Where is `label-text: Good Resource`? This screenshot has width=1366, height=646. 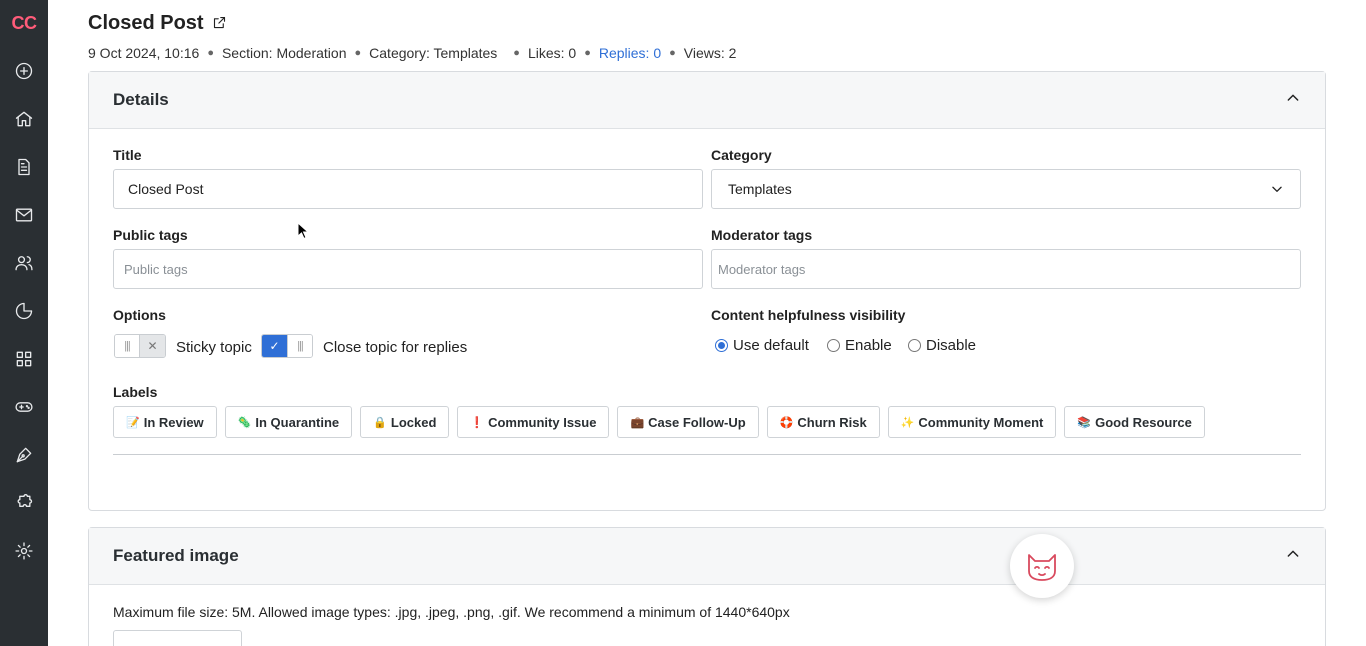
label-text: Good Resource is located at coordinates (1143, 422).